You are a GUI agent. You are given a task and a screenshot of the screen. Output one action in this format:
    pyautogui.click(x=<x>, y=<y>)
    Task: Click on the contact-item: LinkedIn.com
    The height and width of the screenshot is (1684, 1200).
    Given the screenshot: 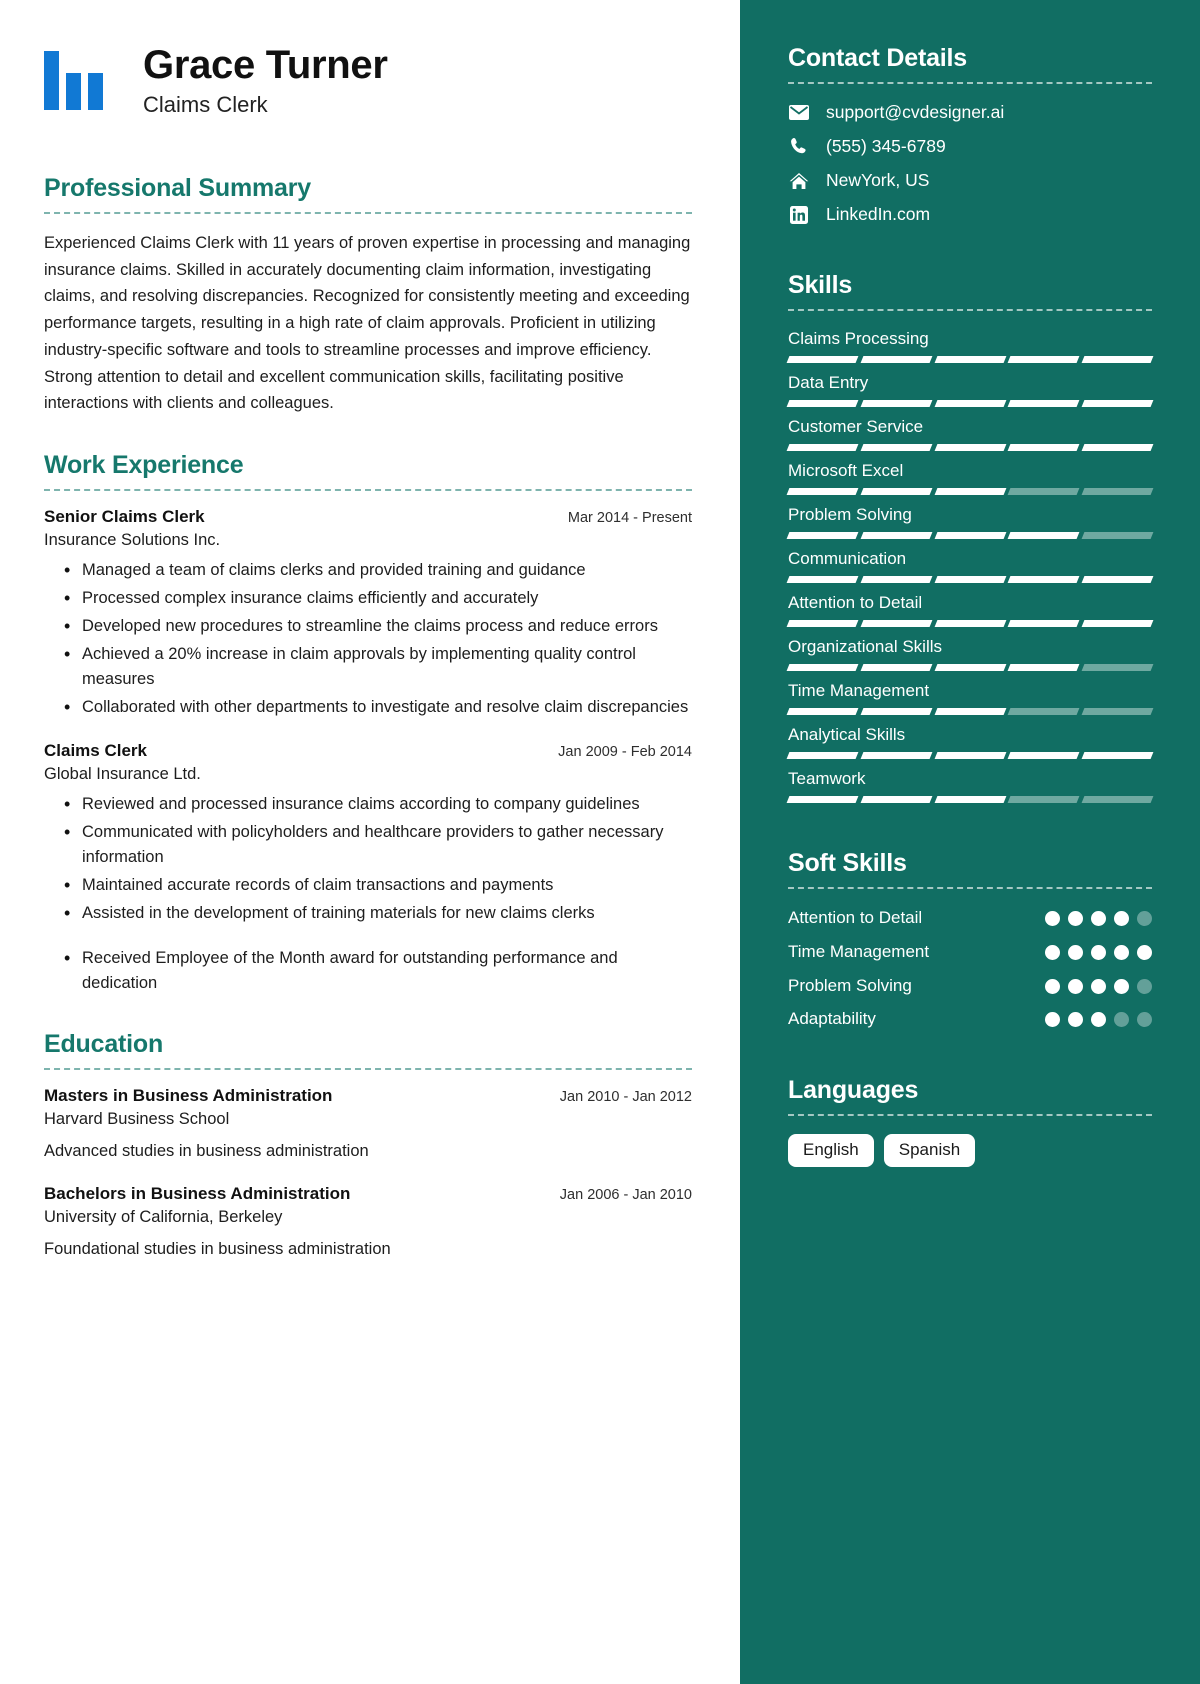 What is the action you would take?
    pyautogui.click(x=970, y=214)
    